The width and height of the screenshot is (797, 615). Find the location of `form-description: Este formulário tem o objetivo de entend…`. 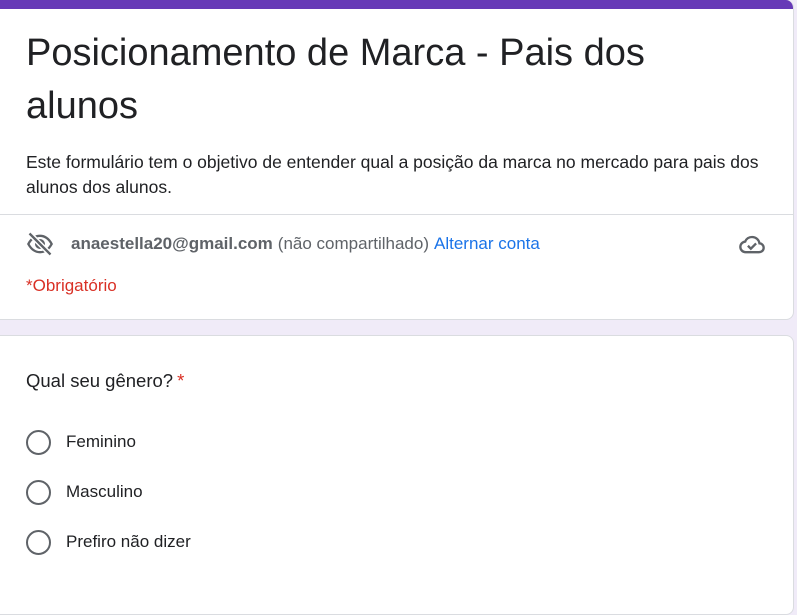

form-description: Este formulário tem o objetivo de entend… is located at coordinates (392, 174).